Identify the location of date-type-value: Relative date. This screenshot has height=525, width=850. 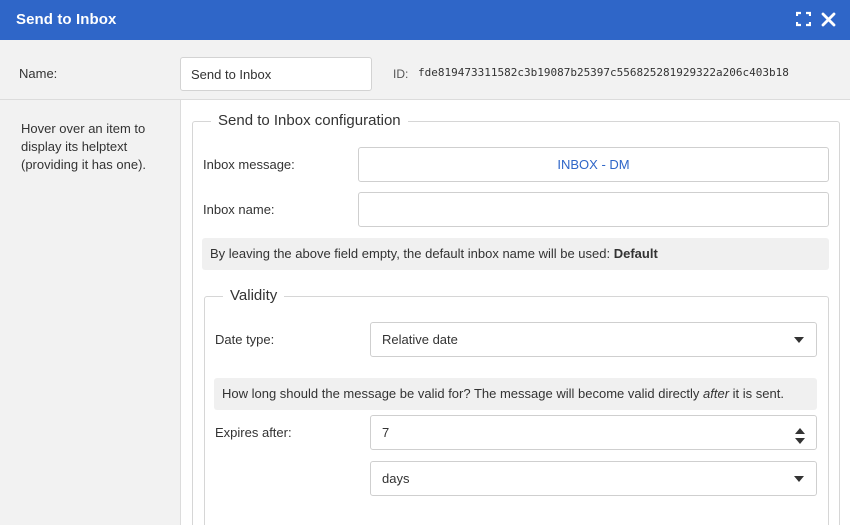
(420, 339).